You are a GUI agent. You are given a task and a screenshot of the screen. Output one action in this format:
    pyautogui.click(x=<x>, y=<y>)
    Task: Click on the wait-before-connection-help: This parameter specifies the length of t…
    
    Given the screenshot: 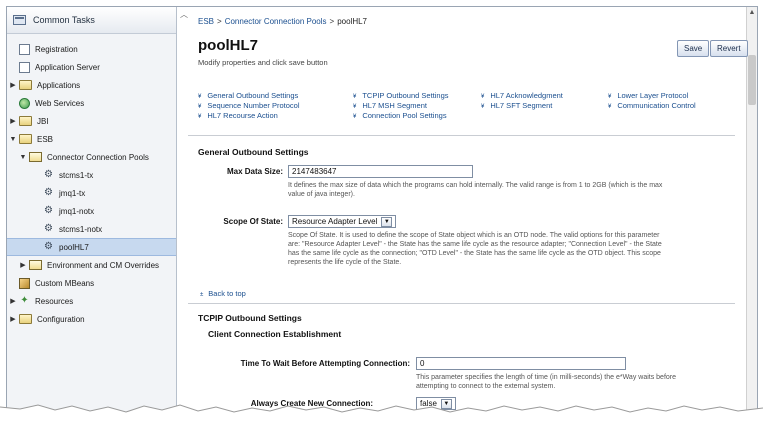 What is the action you would take?
    pyautogui.click(x=546, y=382)
    